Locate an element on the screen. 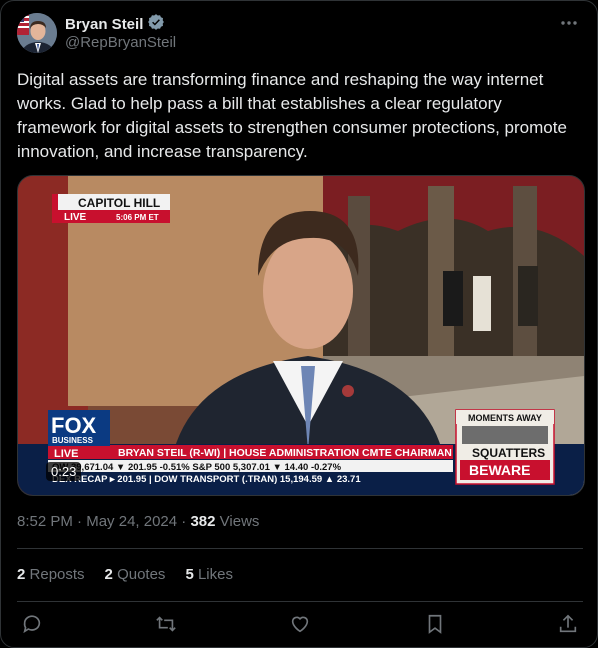 Image resolution: width=598 pixels, height=648 pixels. bookmark-icon is located at coordinates (436, 625).